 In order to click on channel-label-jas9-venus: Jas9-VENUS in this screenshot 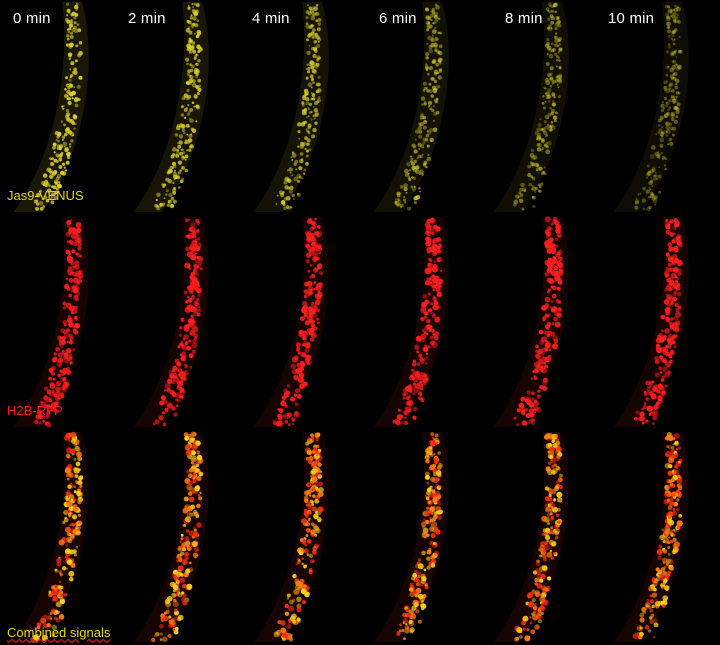, I will do `click(45, 195)`.